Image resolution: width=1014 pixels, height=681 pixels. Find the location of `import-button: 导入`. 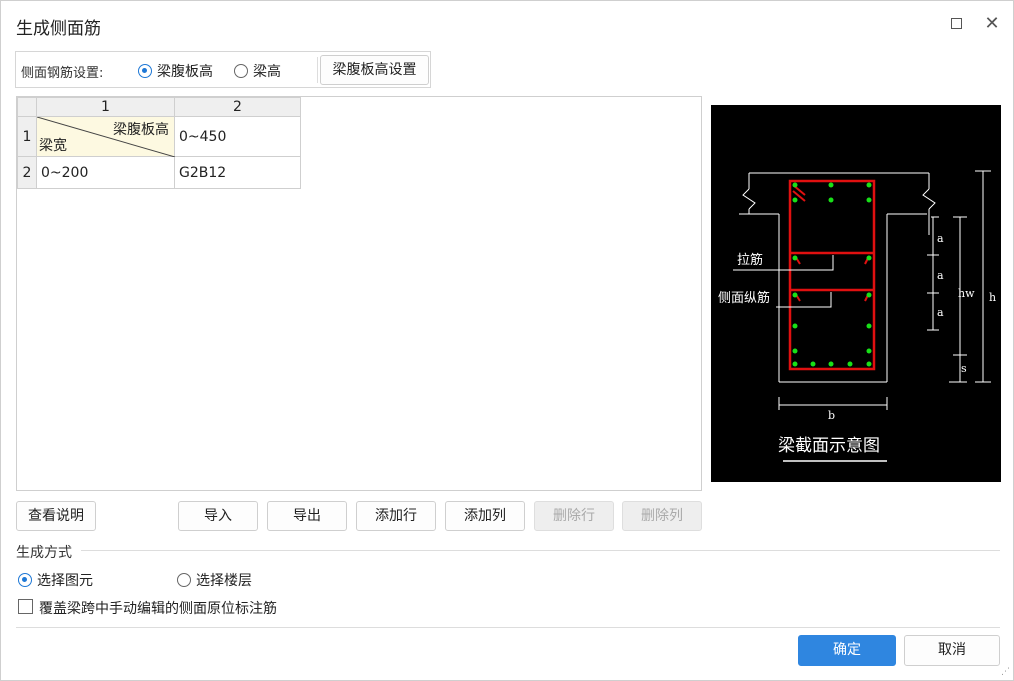

import-button: 导入 is located at coordinates (218, 516).